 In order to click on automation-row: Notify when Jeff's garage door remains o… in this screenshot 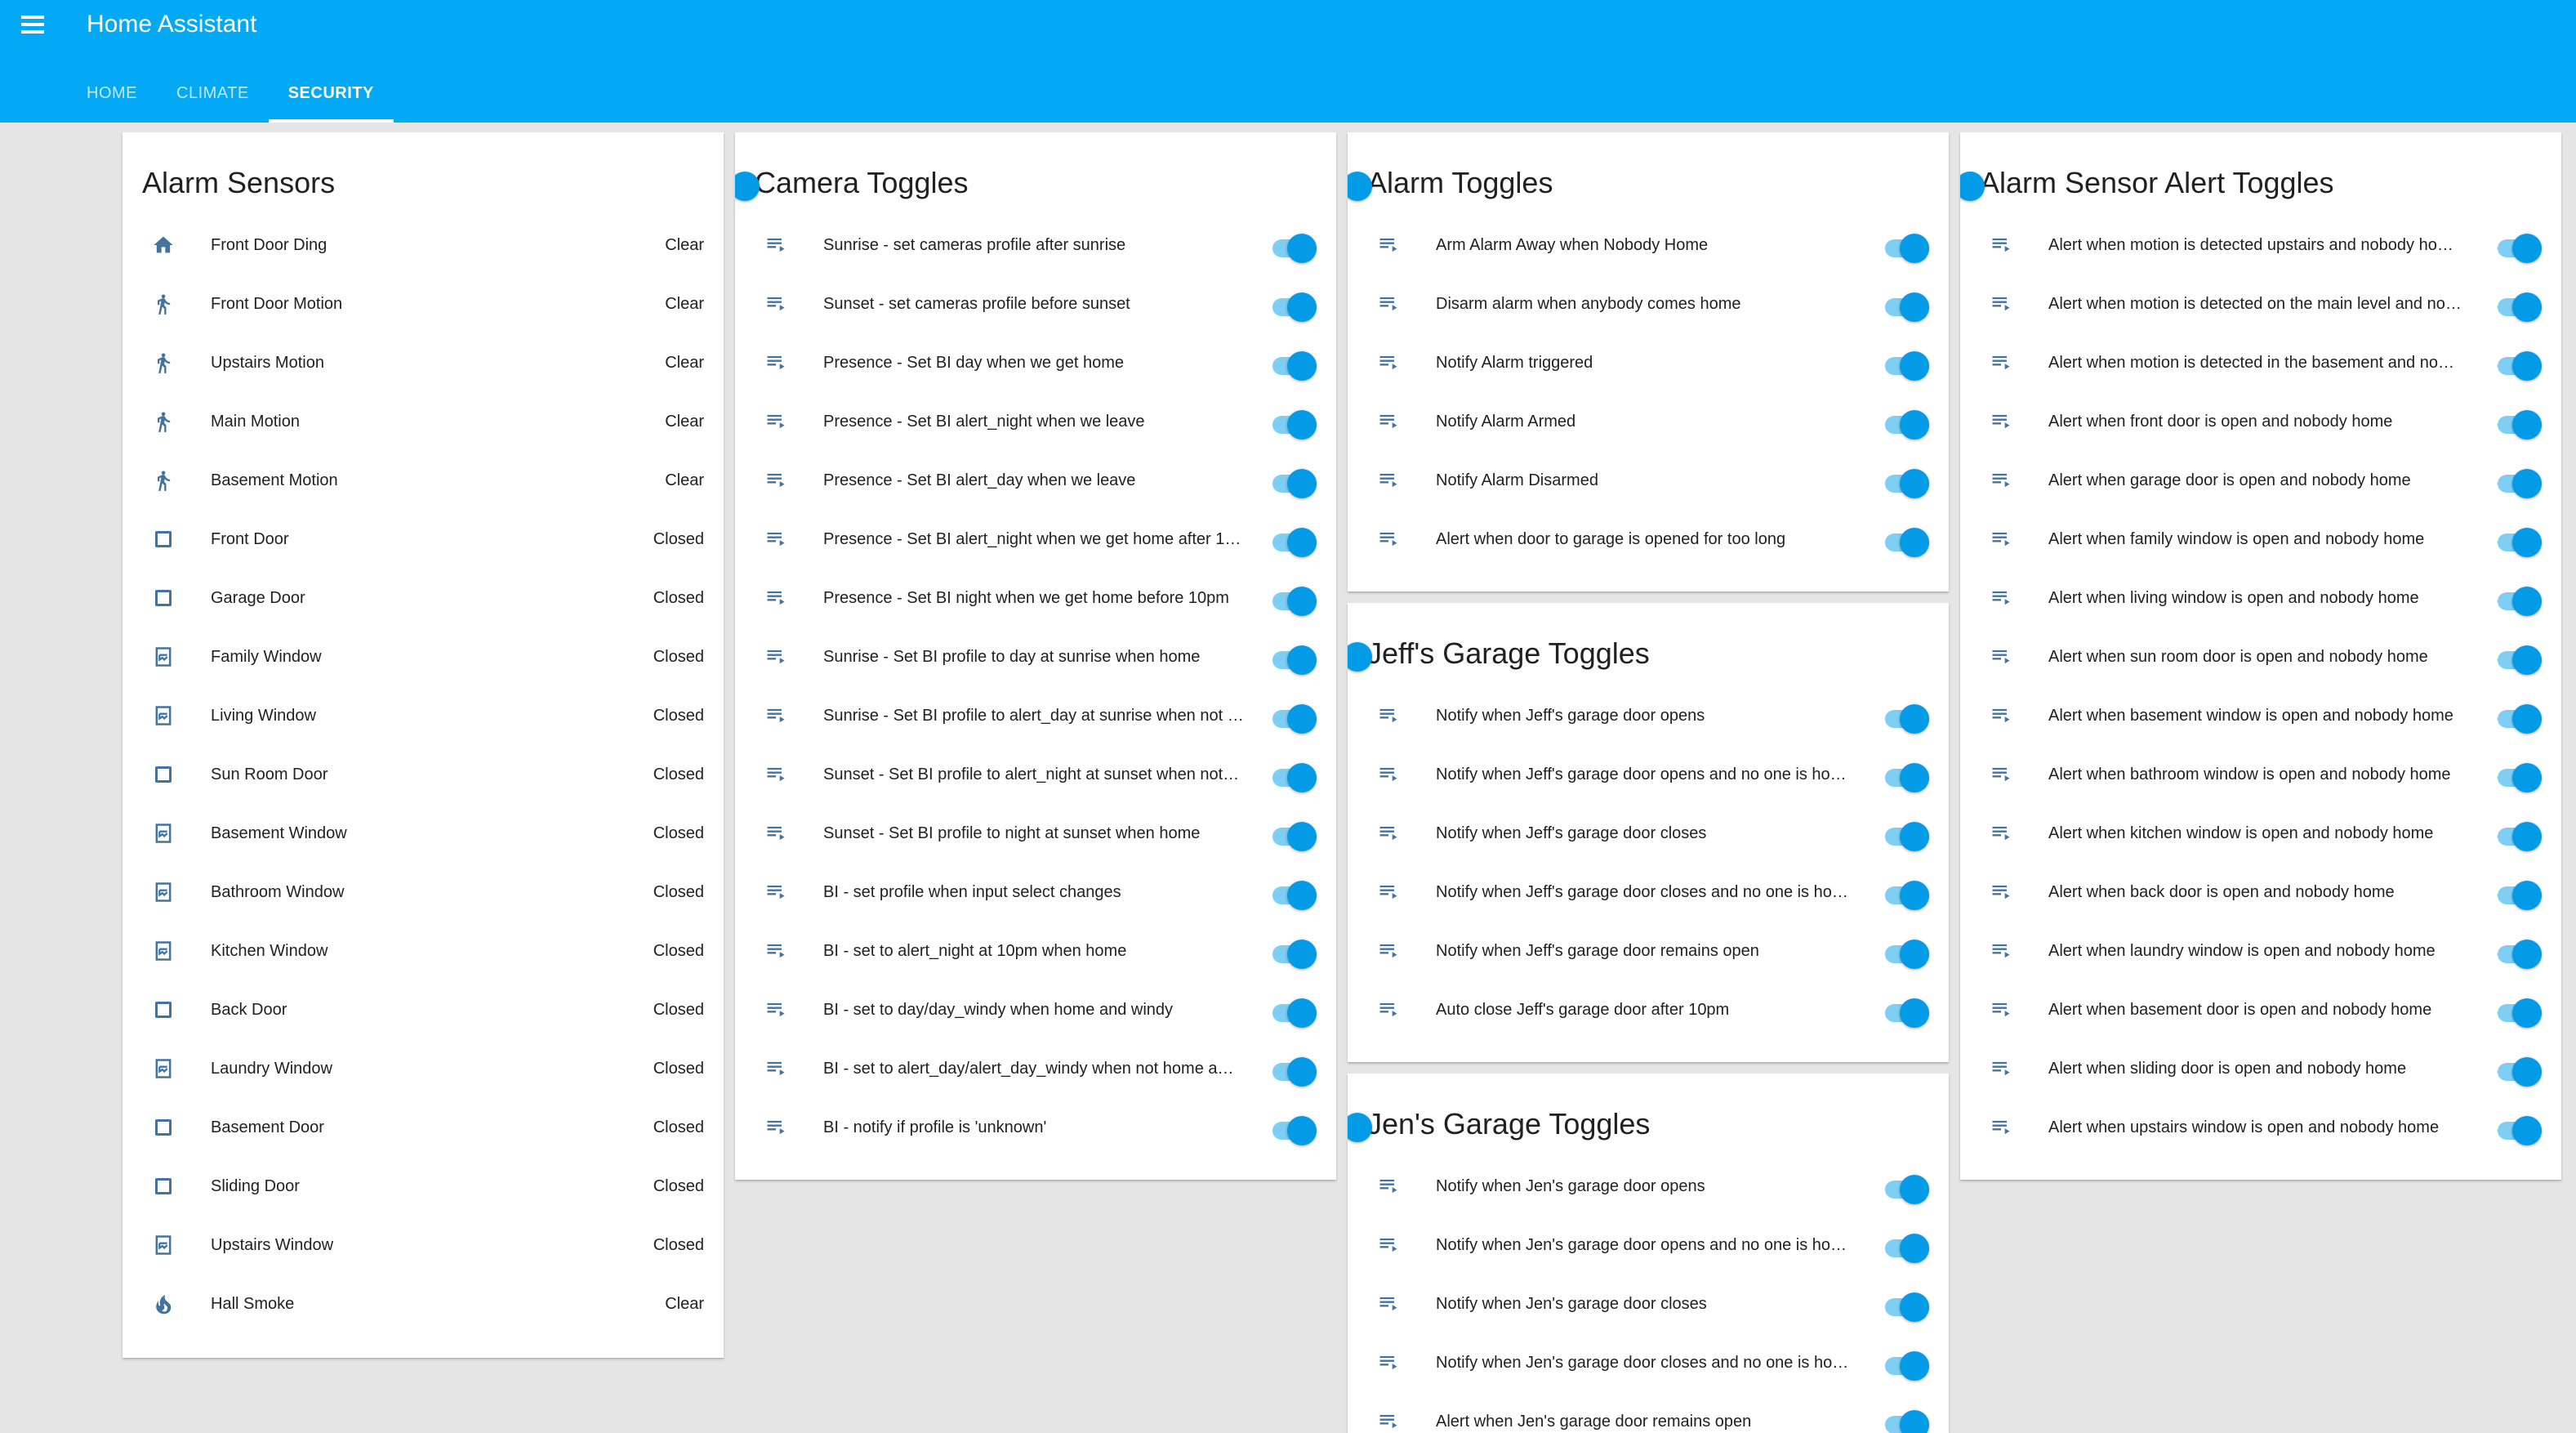, I will do `click(1648, 951)`.